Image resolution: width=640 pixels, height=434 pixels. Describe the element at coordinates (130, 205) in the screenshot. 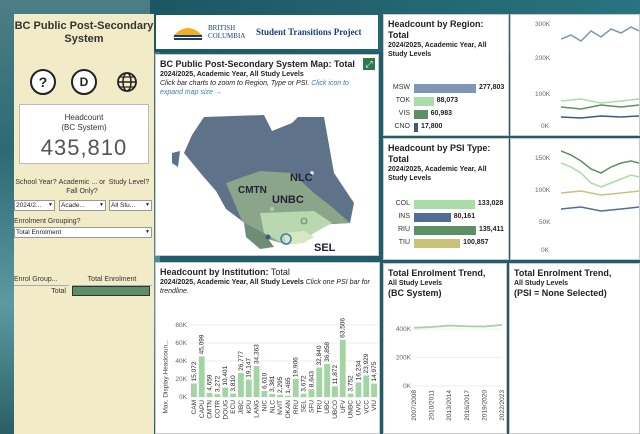

I see `study-level-select: All Stu... ▼` at that location.